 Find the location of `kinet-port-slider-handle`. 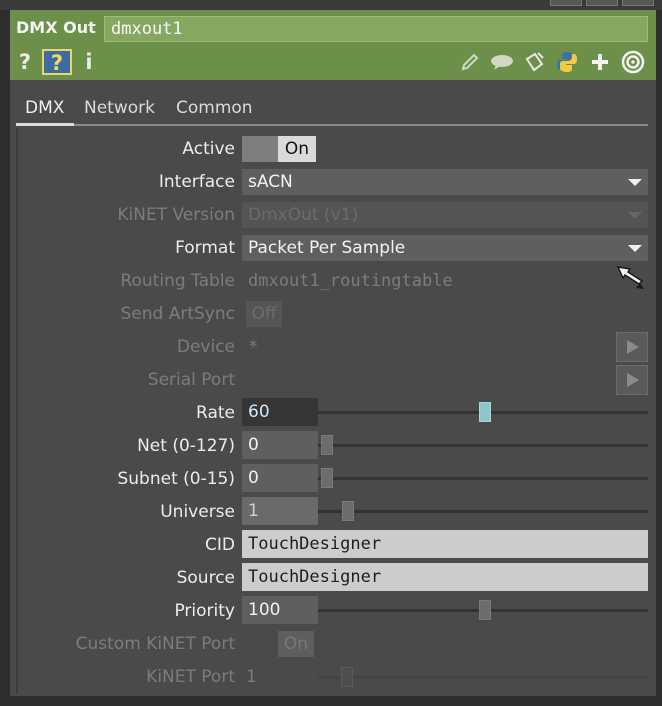

kinet-port-slider-handle is located at coordinates (347, 677).